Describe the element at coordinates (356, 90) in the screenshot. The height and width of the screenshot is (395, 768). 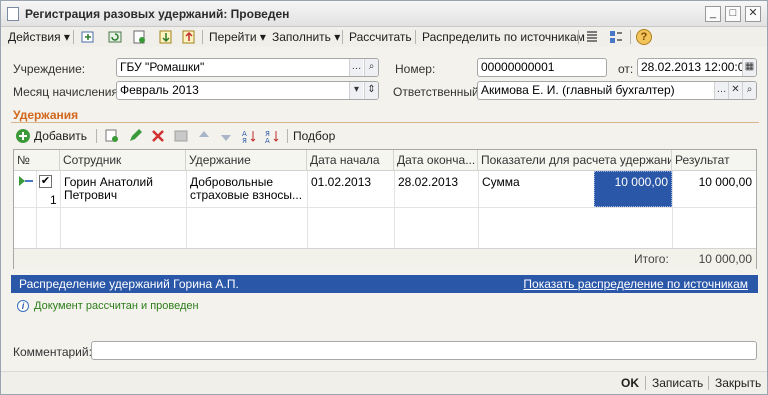
I see `chevron-down-icon: ▾` at that location.